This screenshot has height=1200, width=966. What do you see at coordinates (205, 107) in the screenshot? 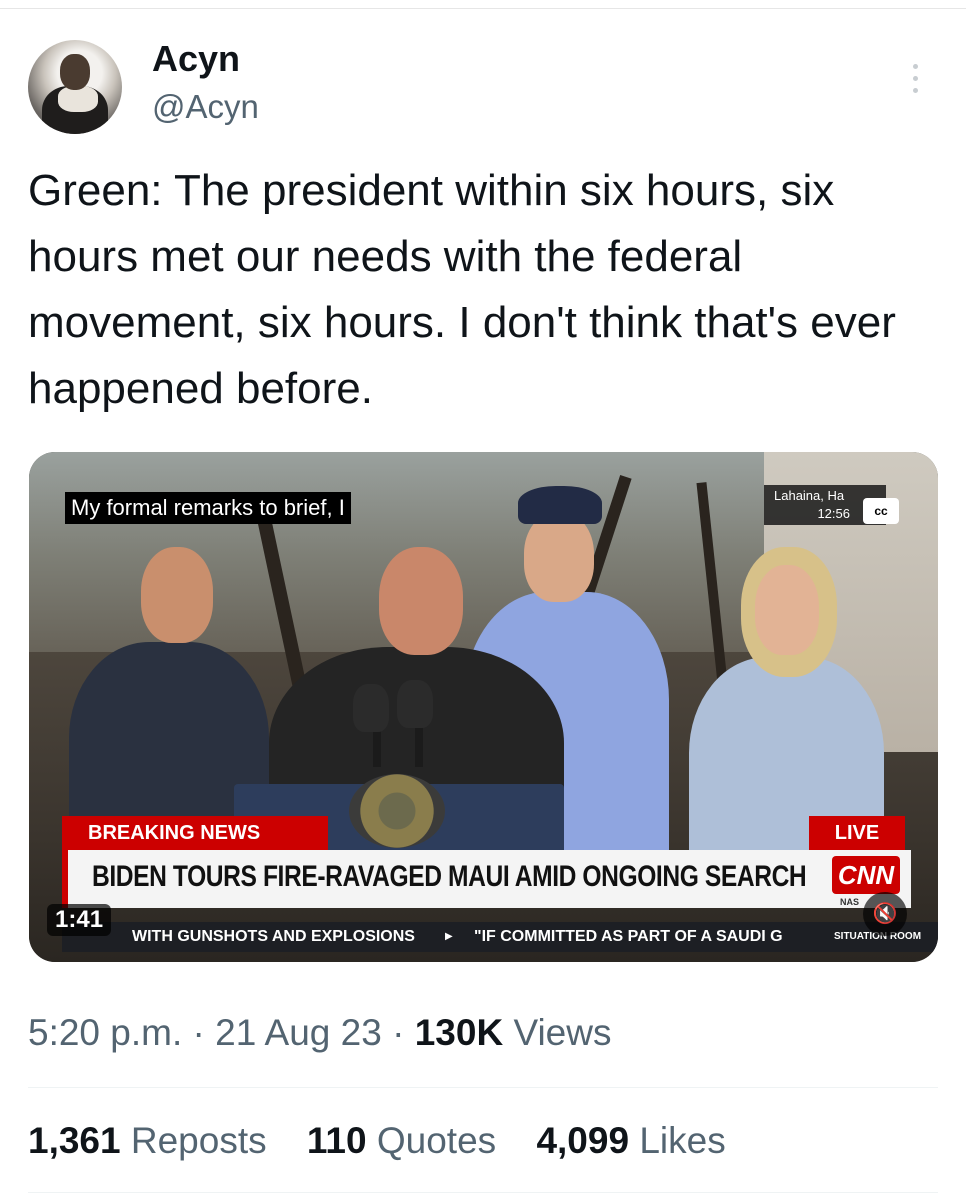
I see `author-handle: @Acyn` at bounding box center [205, 107].